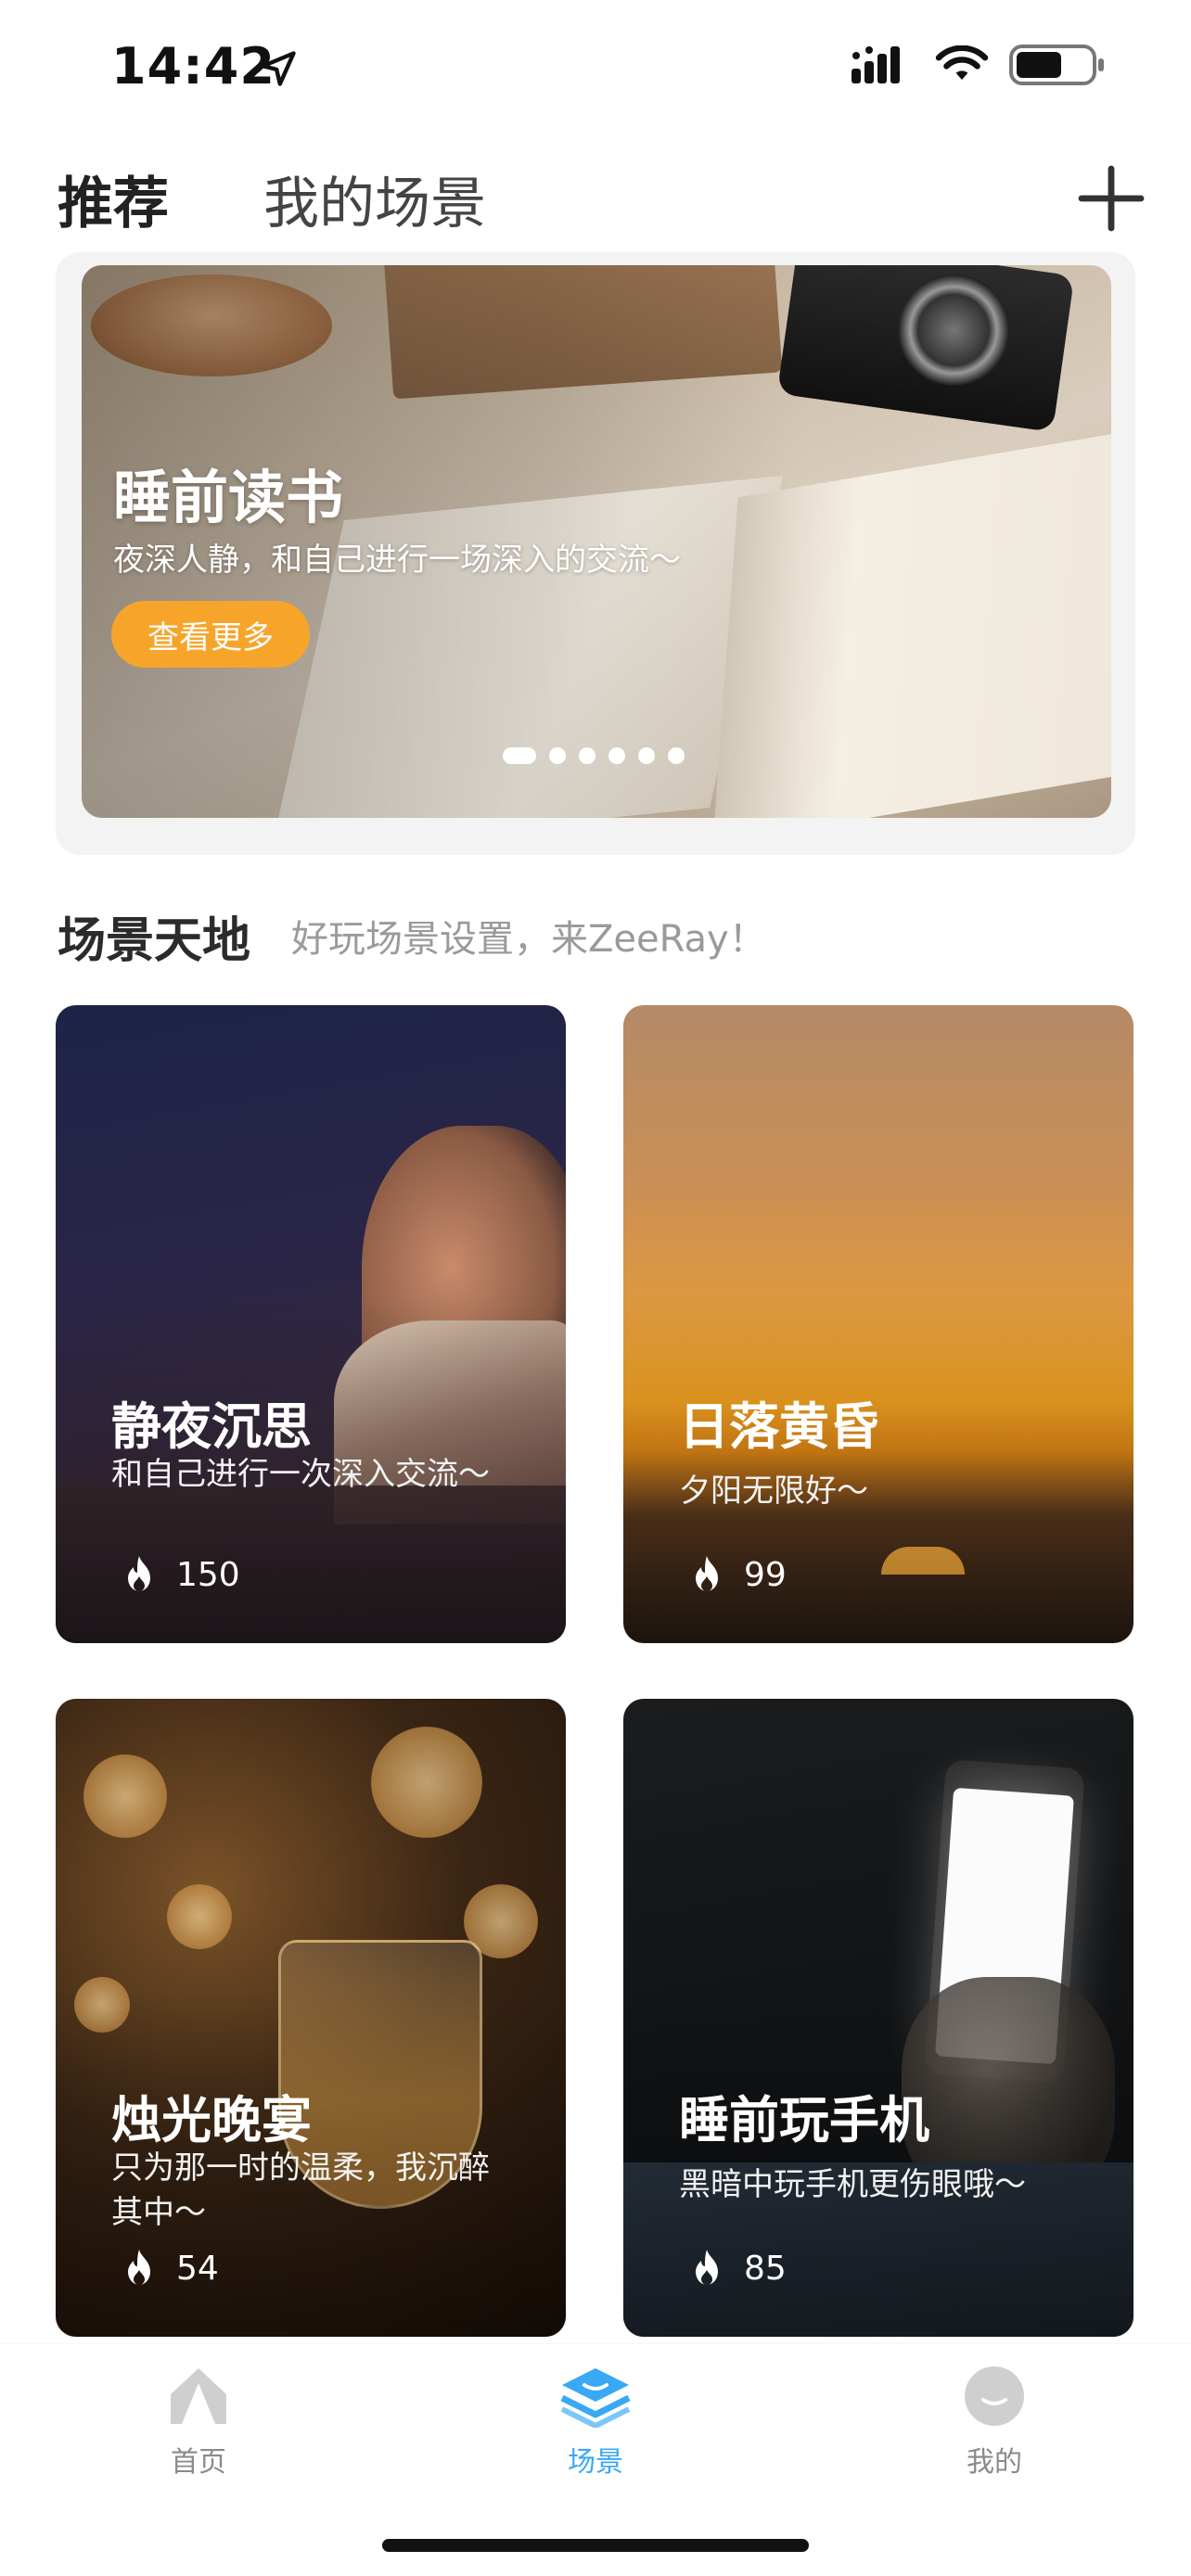  I want to click on status-time: 14:42, so click(193, 66).